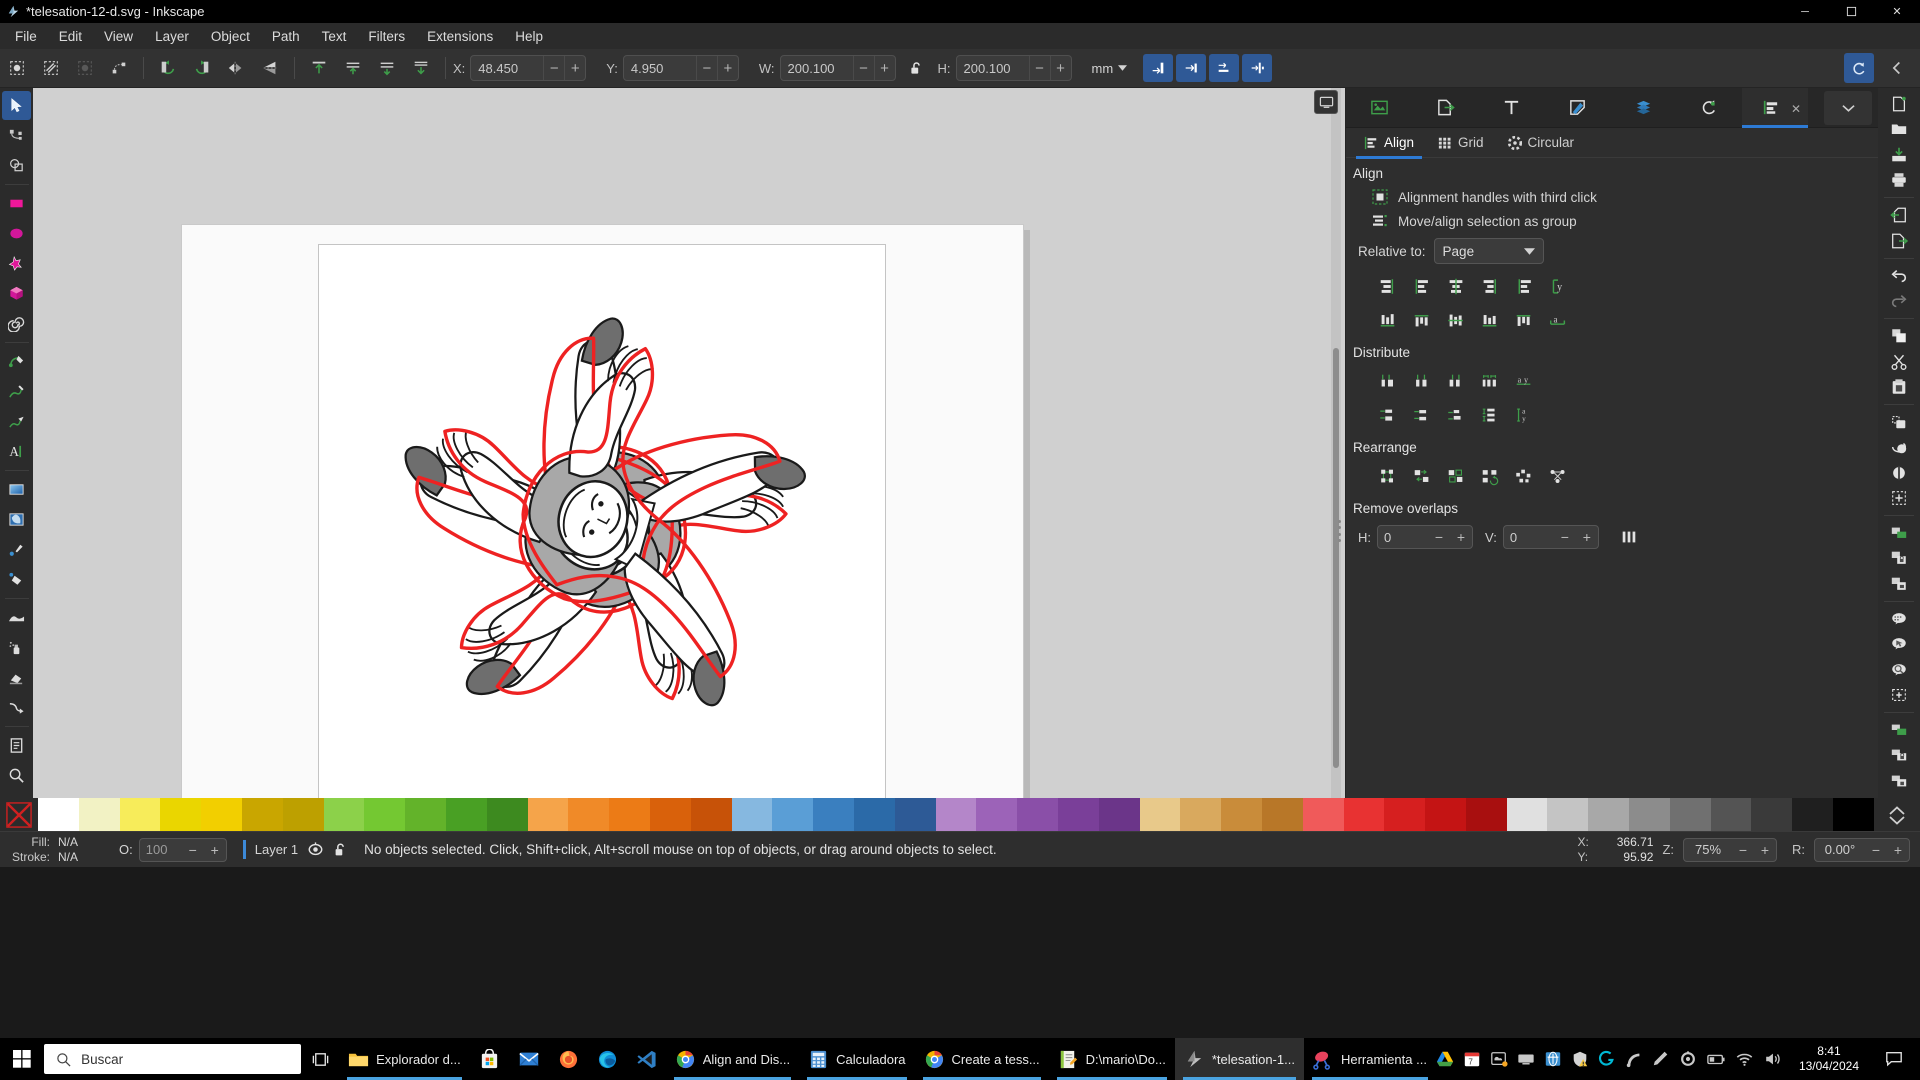  What do you see at coordinates (119, 68) in the screenshot?
I see `object-to-path-icon` at bounding box center [119, 68].